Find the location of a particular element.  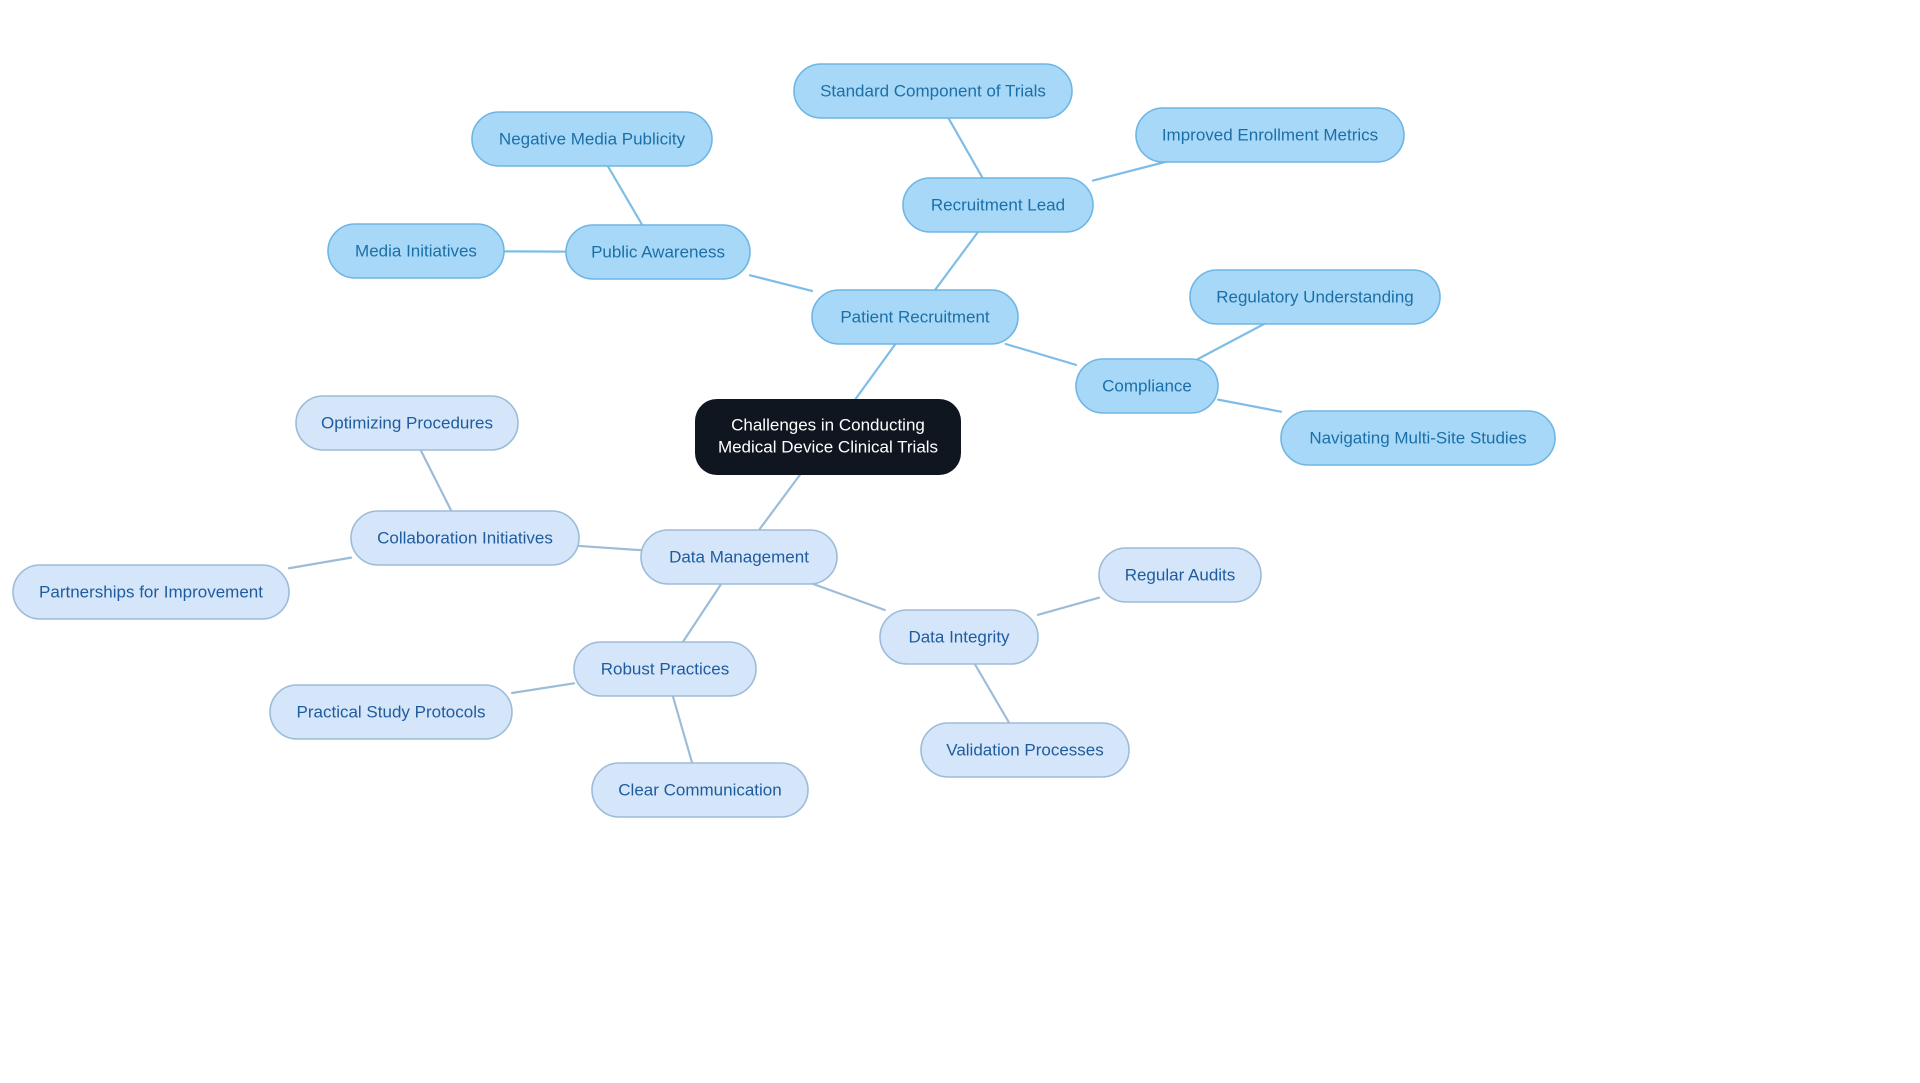

connector-robust-practices-to-practical-study-protocols is located at coordinates (543, 688).